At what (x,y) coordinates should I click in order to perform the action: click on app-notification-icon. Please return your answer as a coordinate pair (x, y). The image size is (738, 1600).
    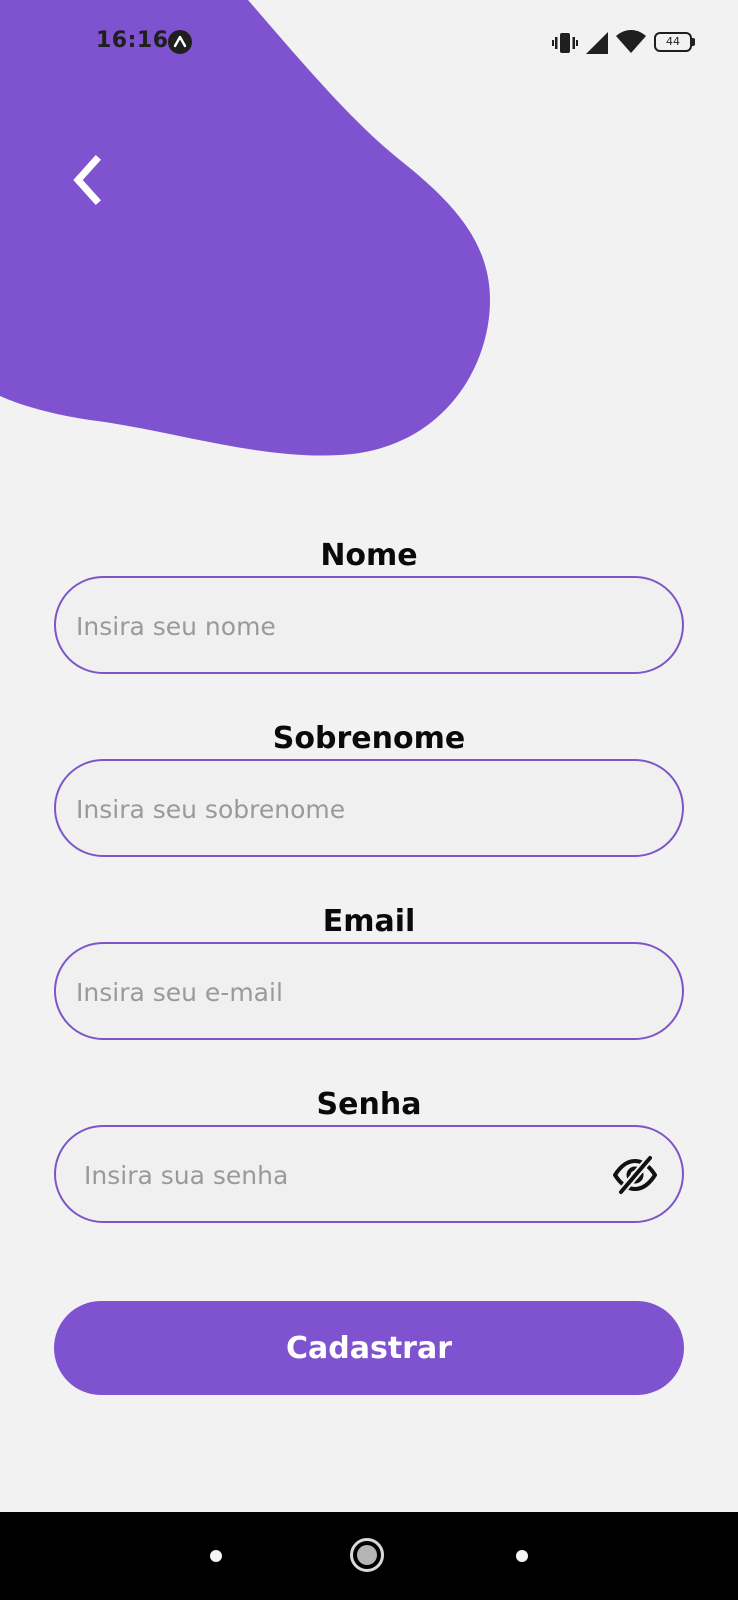
    Looking at the image, I should click on (180, 42).